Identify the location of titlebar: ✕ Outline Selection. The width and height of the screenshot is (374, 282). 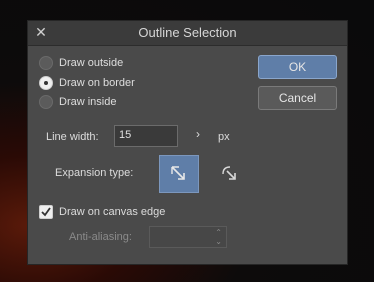
(187, 33).